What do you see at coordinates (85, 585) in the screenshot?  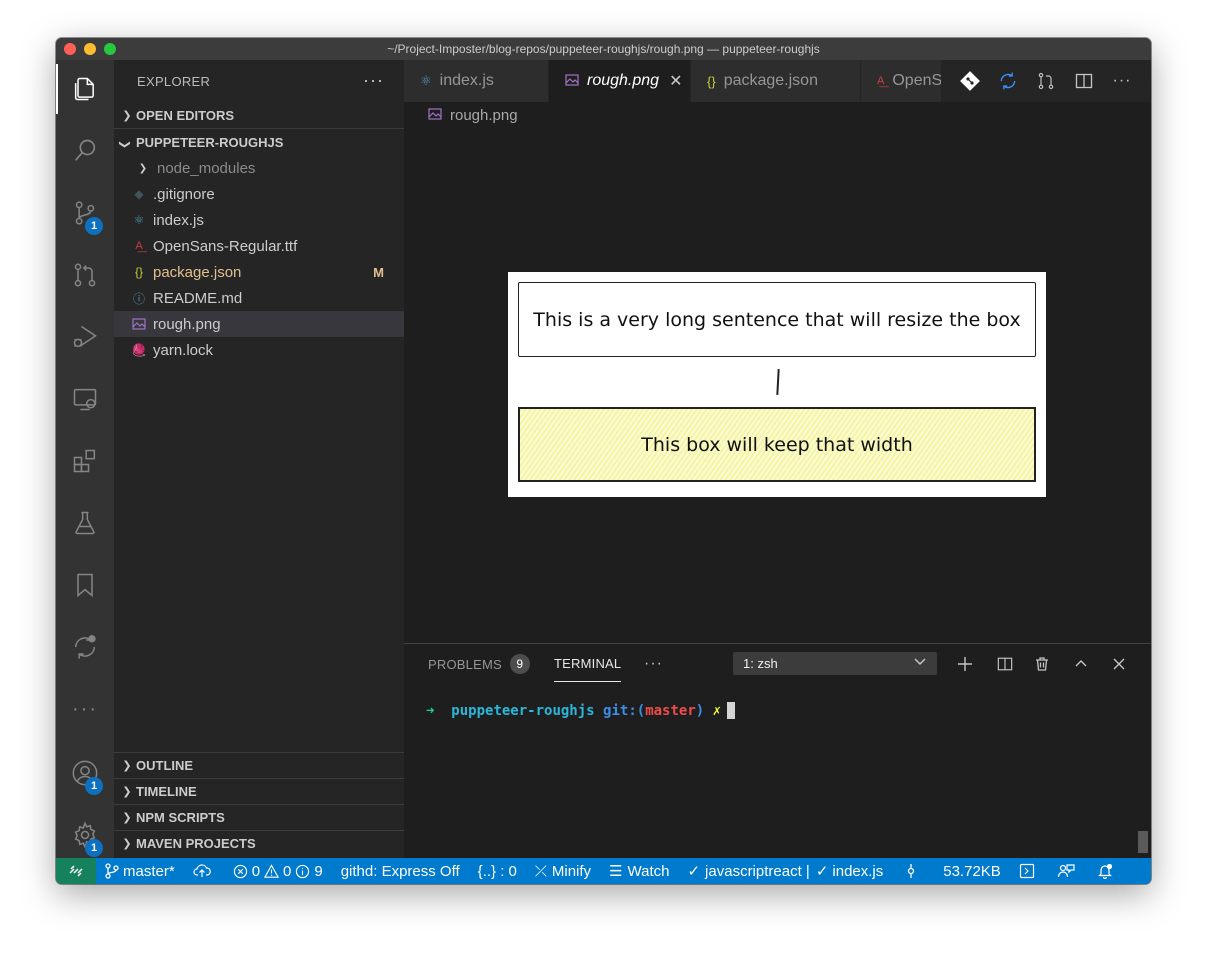 I see `bookmarks-icon` at bounding box center [85, 585].